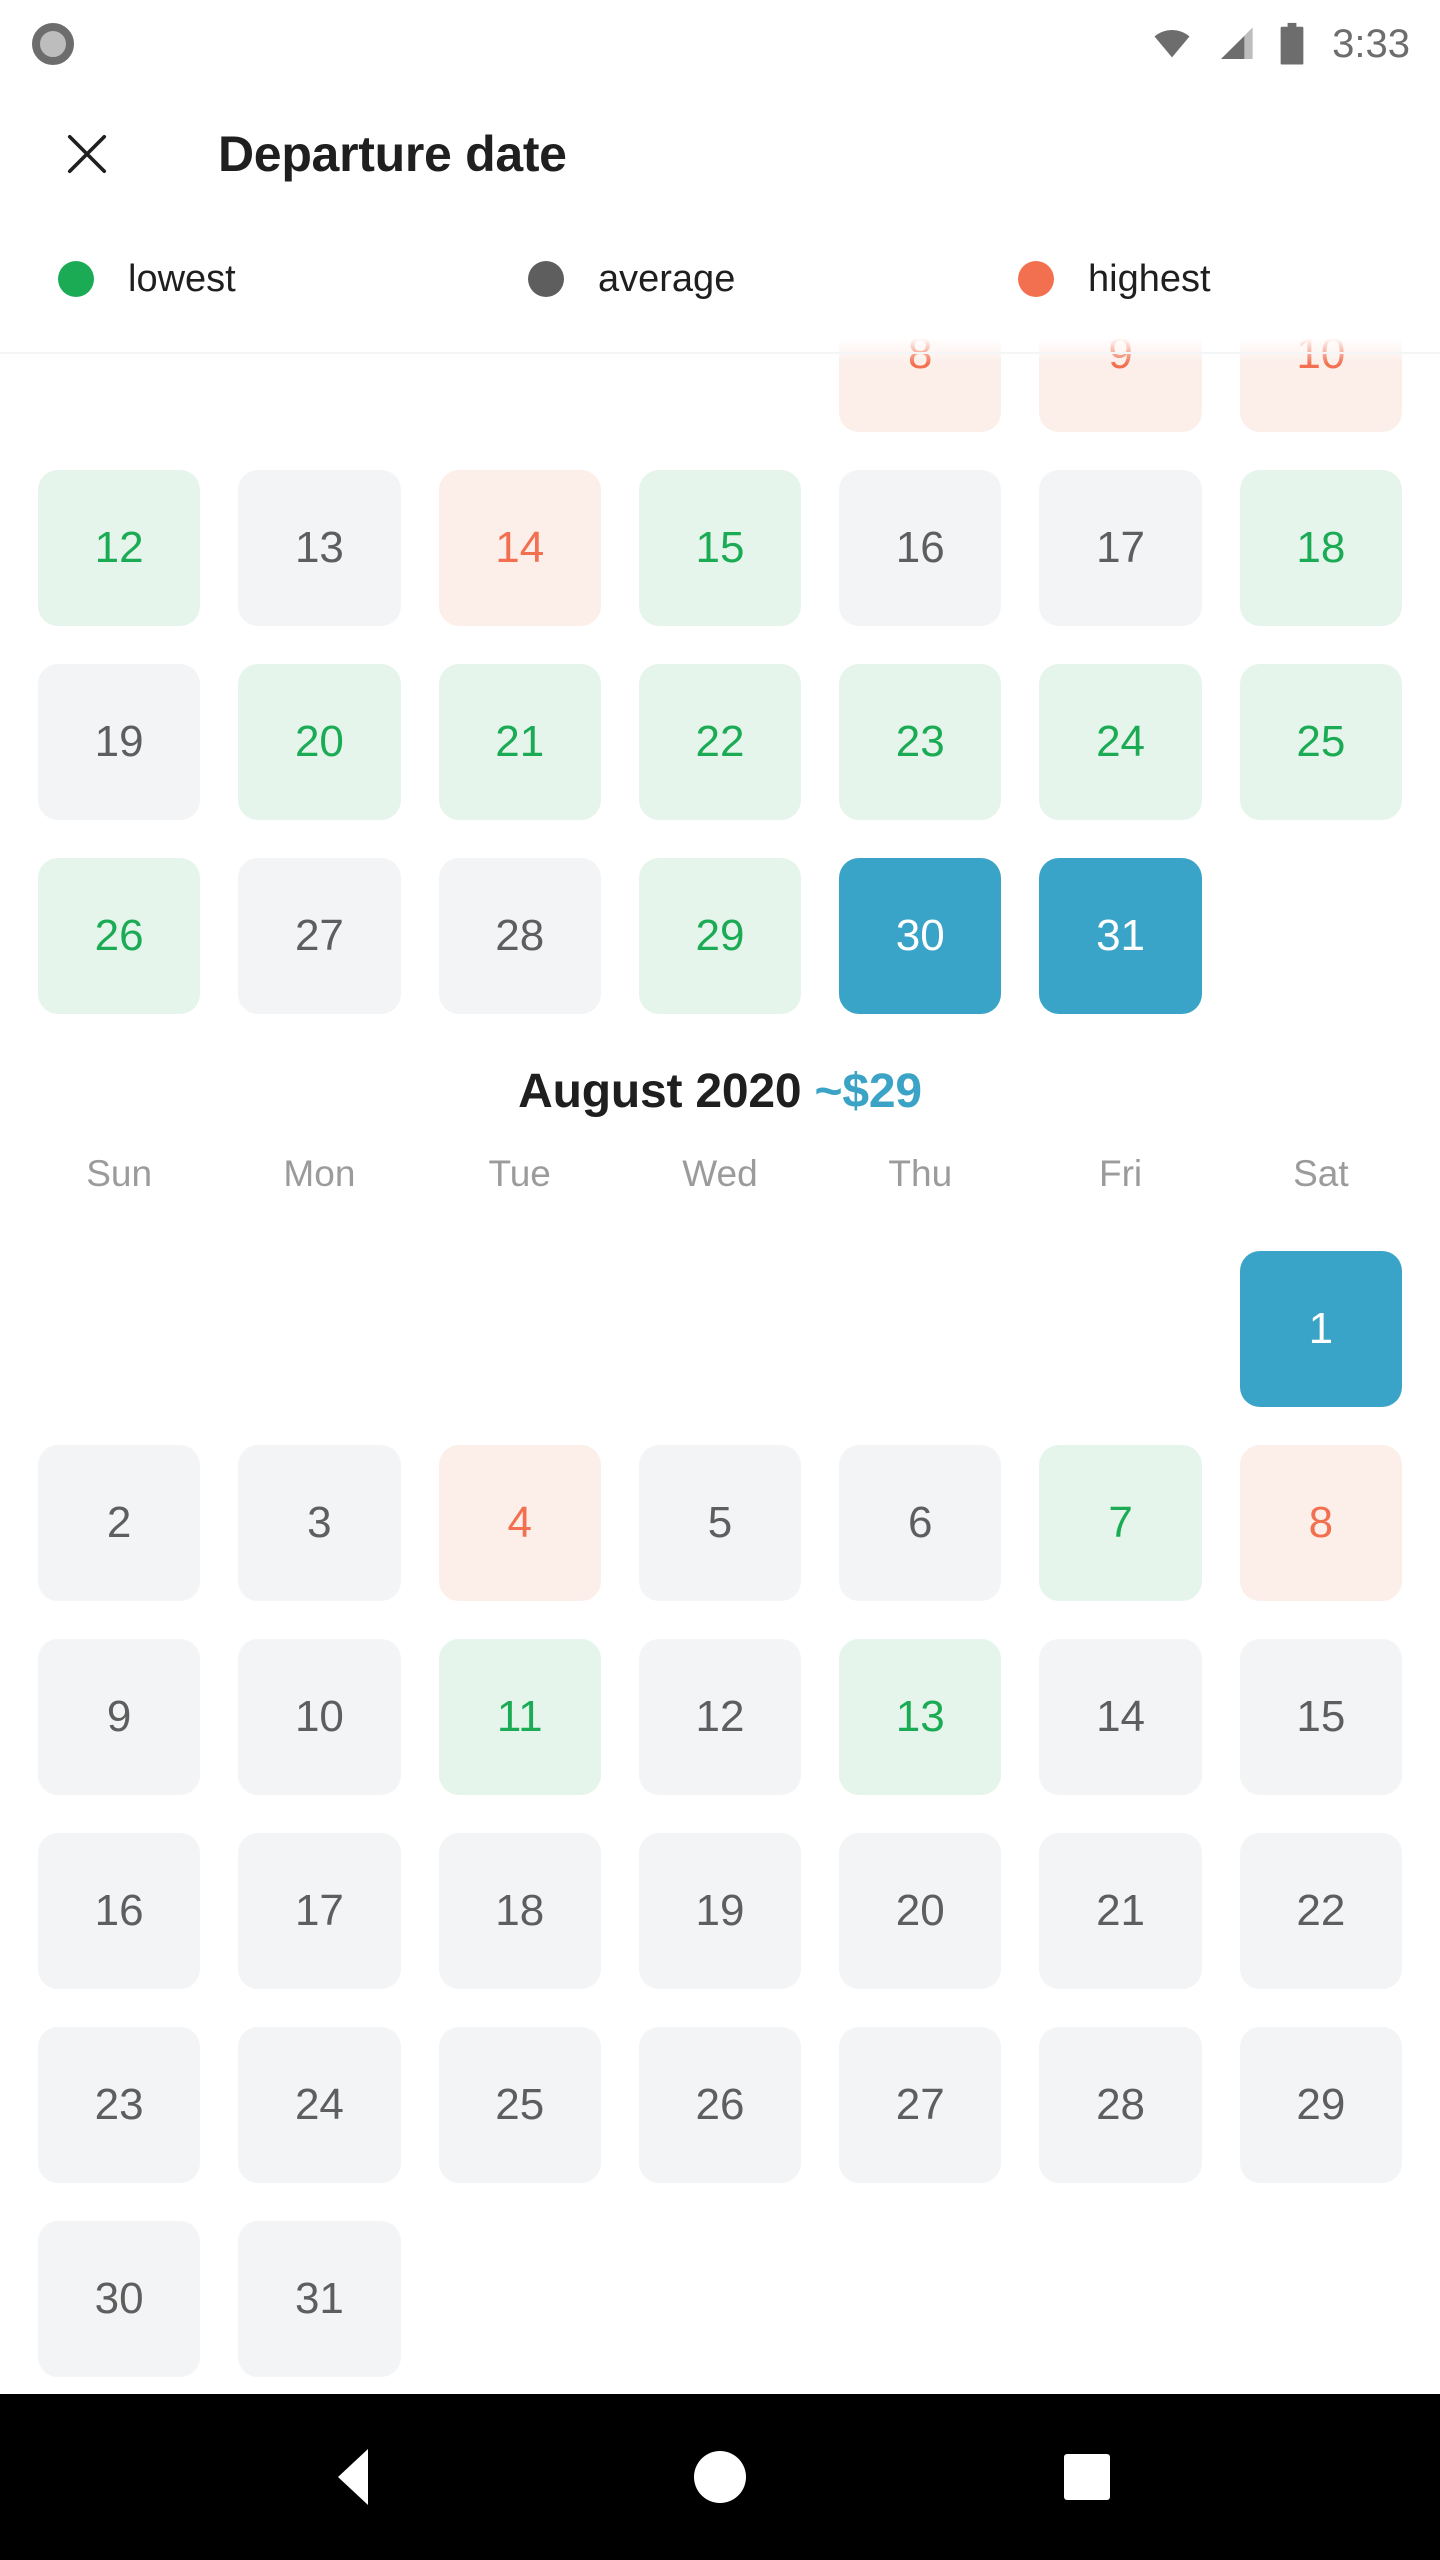 The width and height of the screenshot is (1440, 2560). What do you see at coordinates (1292, 43) in the screenshot?
I see `battery-icon` at bounding box center [1292, 43].